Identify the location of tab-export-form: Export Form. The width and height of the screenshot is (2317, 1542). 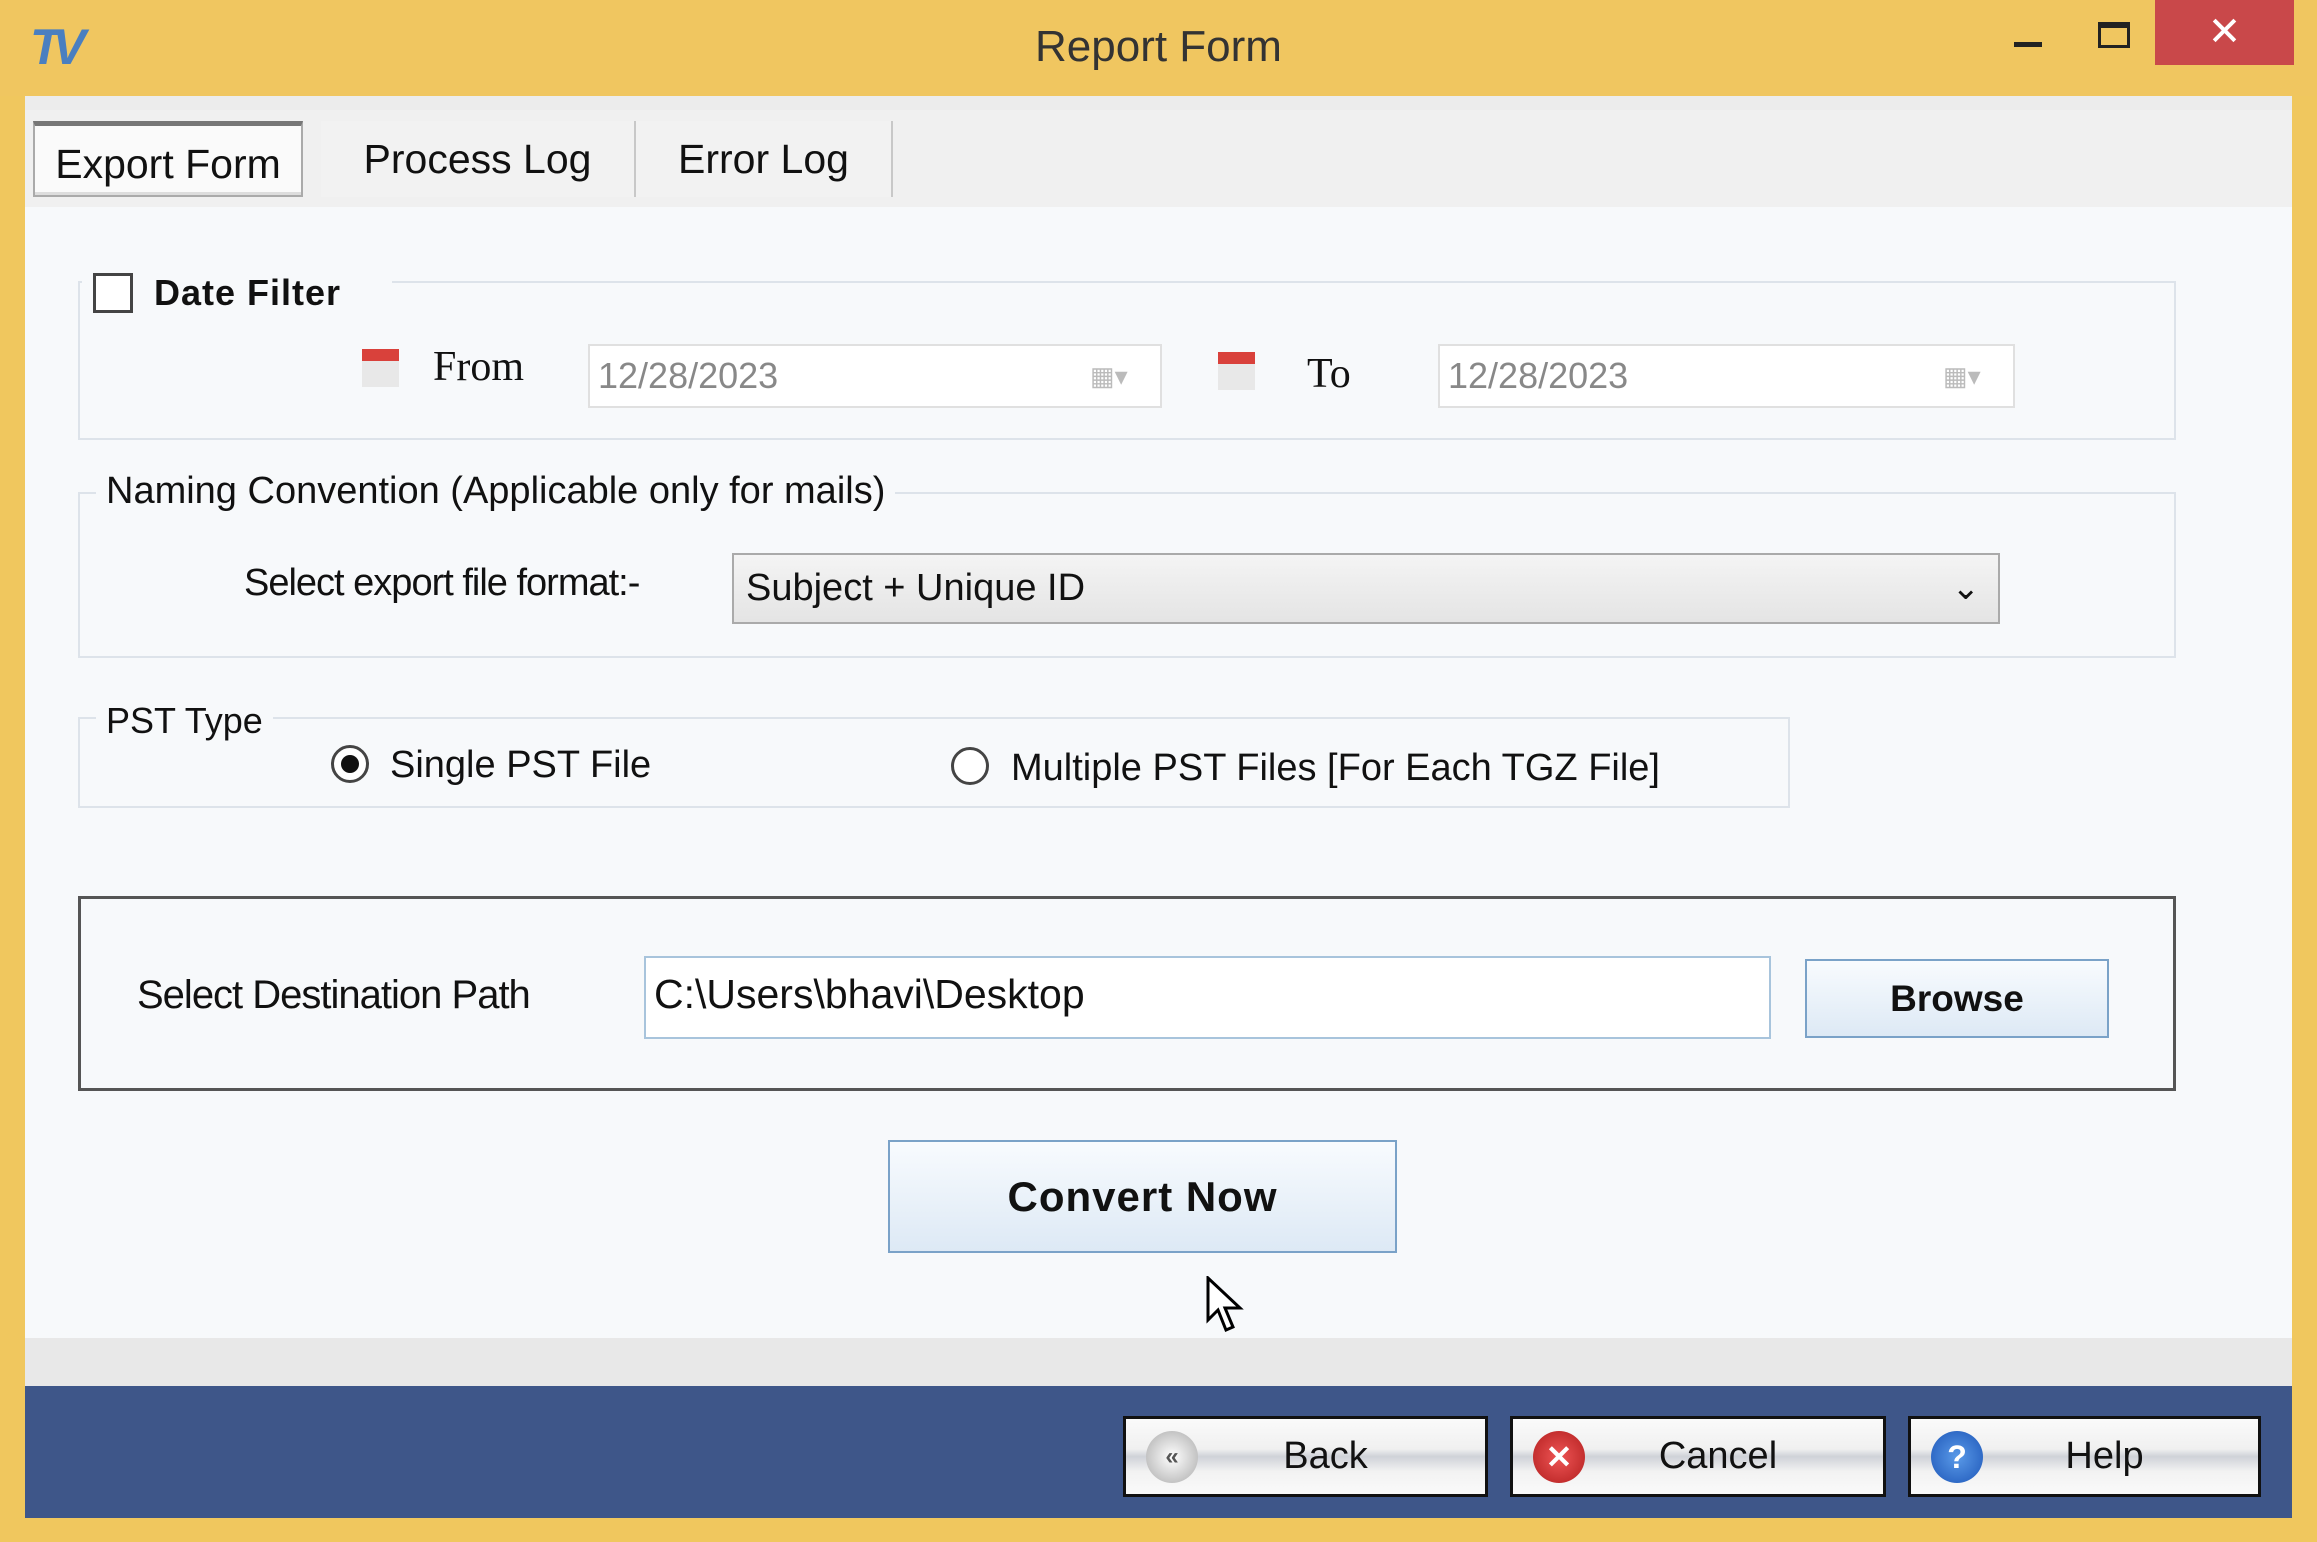
(168, 159).